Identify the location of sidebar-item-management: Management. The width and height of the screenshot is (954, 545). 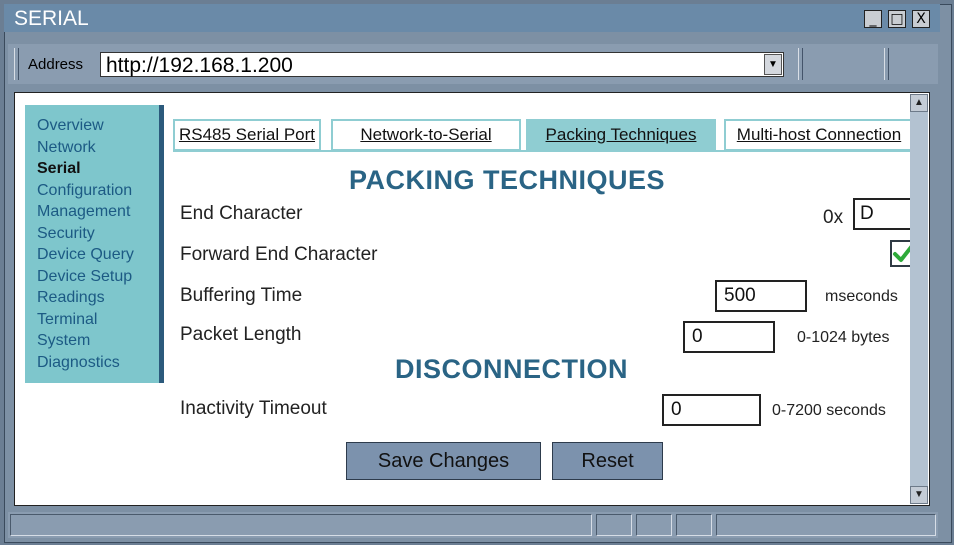
(92, 212).